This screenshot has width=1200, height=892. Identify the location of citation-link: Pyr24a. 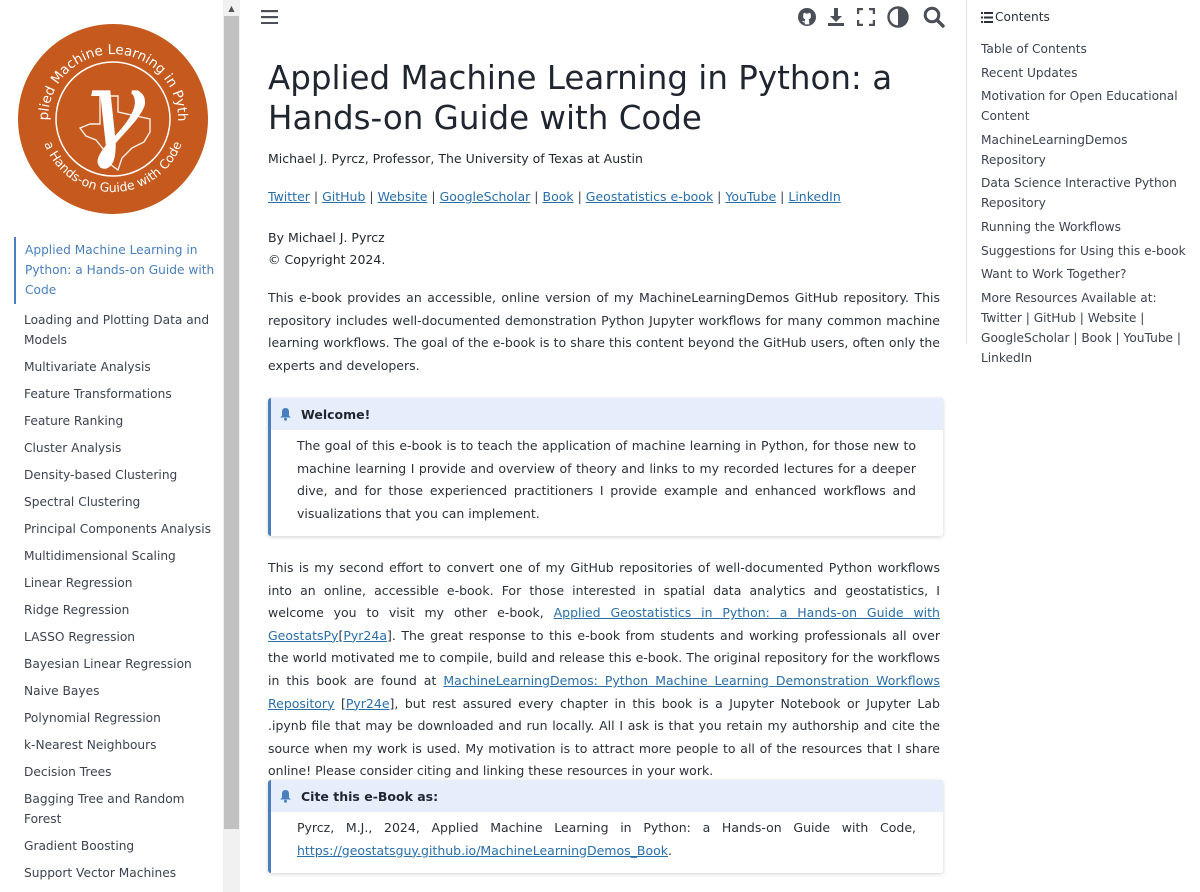
(365, 635).